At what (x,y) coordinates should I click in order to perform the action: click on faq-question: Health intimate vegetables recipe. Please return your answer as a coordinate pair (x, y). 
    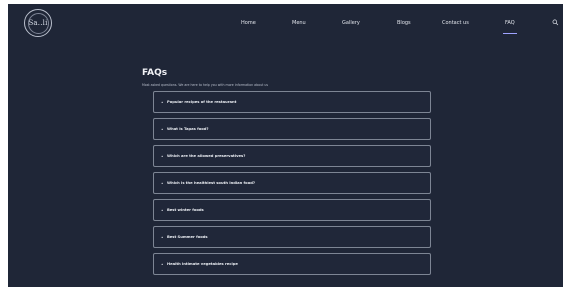
    Looking at the image, I should click on (202, 264).